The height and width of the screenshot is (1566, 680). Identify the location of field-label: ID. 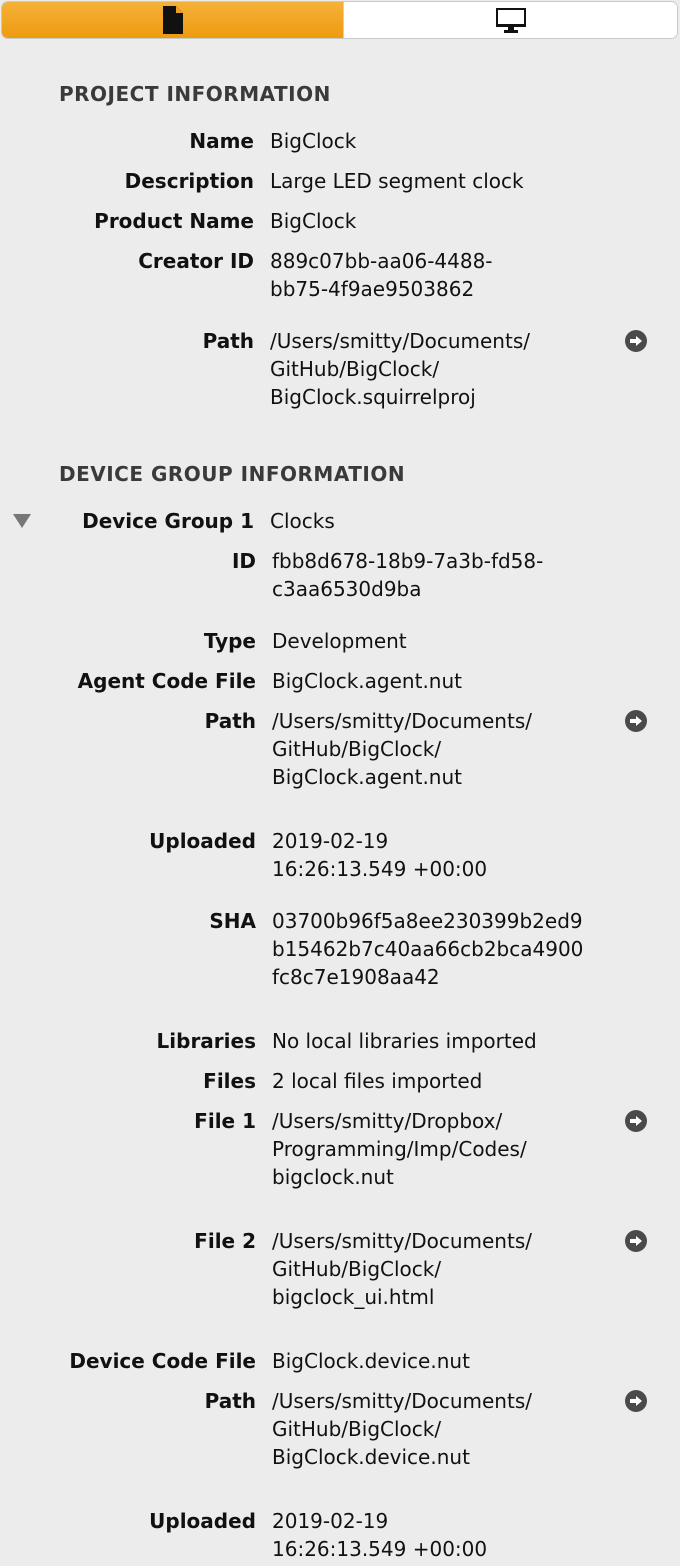
(243, 561).